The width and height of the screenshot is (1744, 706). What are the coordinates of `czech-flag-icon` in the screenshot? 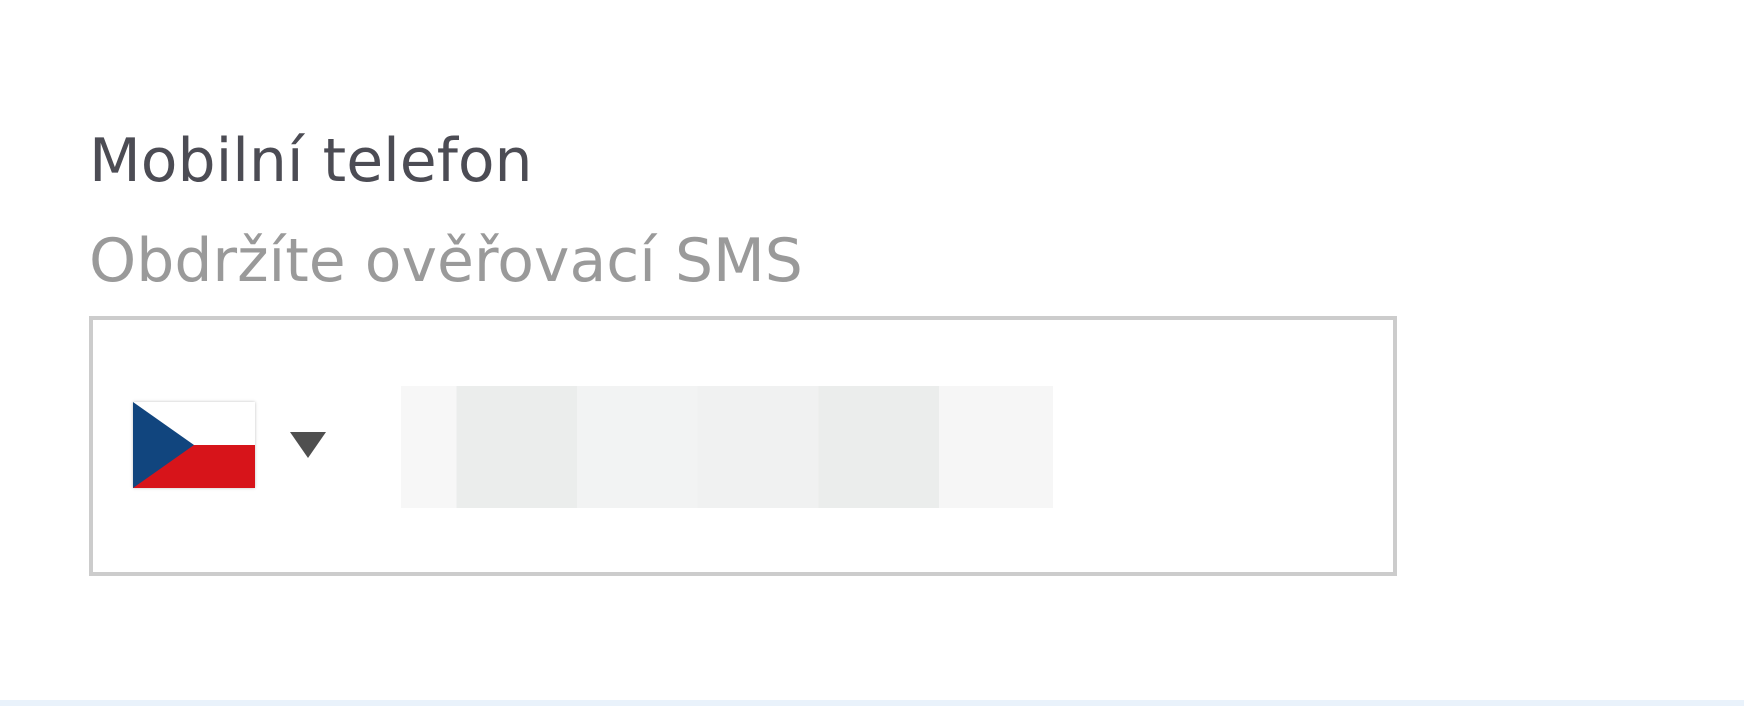 It's located at (194, 445).